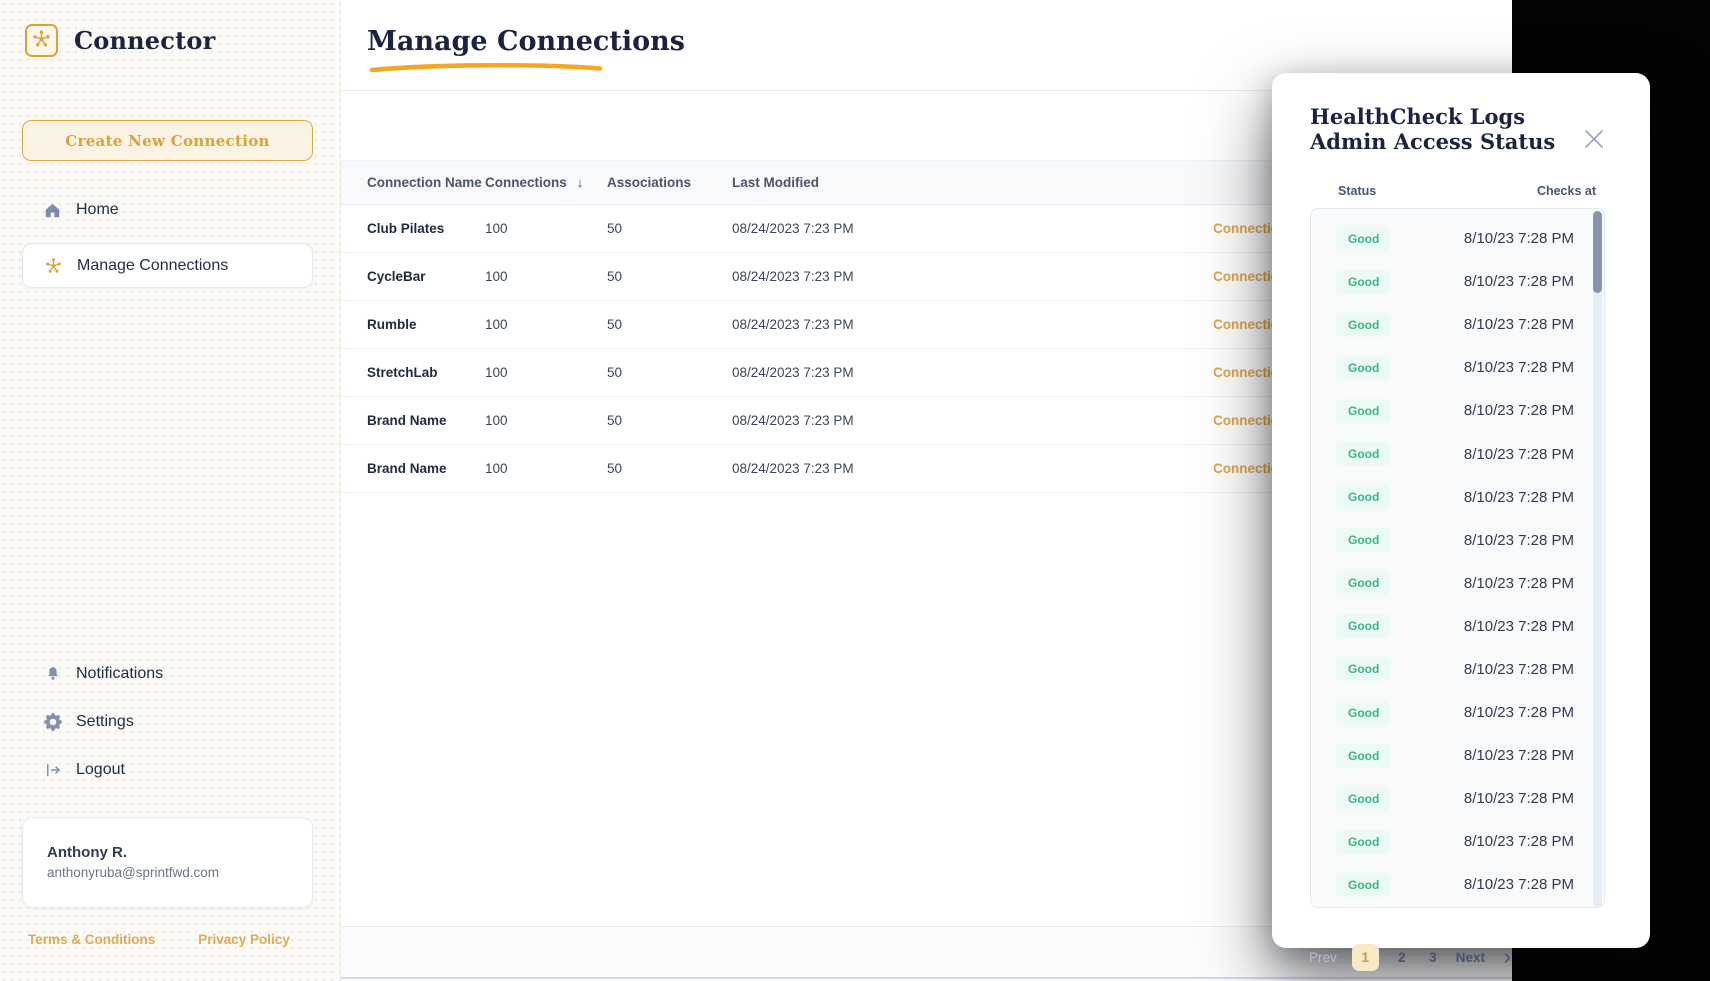  What do you see at coordinates (153, 265) in the screenshot?
I see `sidebar-item-label: Manage Connections` at bounding box center [153, 265].